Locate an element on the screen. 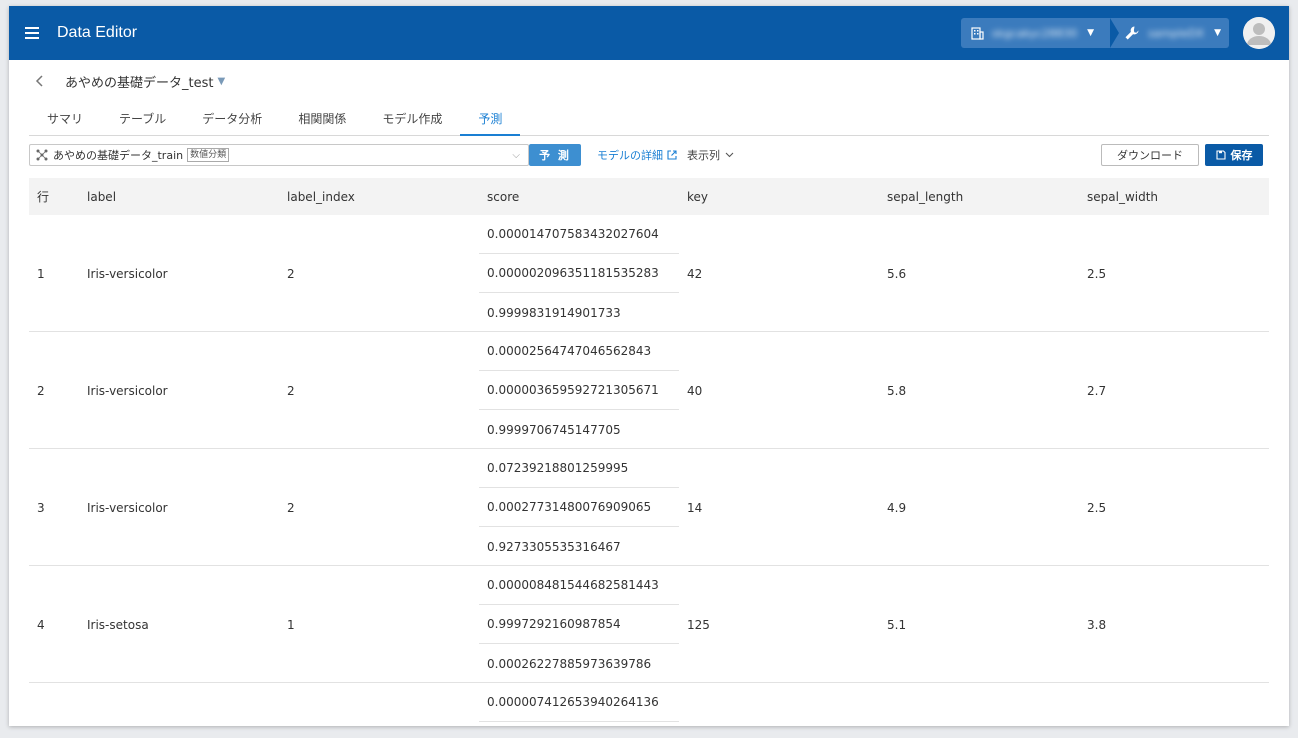  header-key: key is located at coordinates (697, 197).